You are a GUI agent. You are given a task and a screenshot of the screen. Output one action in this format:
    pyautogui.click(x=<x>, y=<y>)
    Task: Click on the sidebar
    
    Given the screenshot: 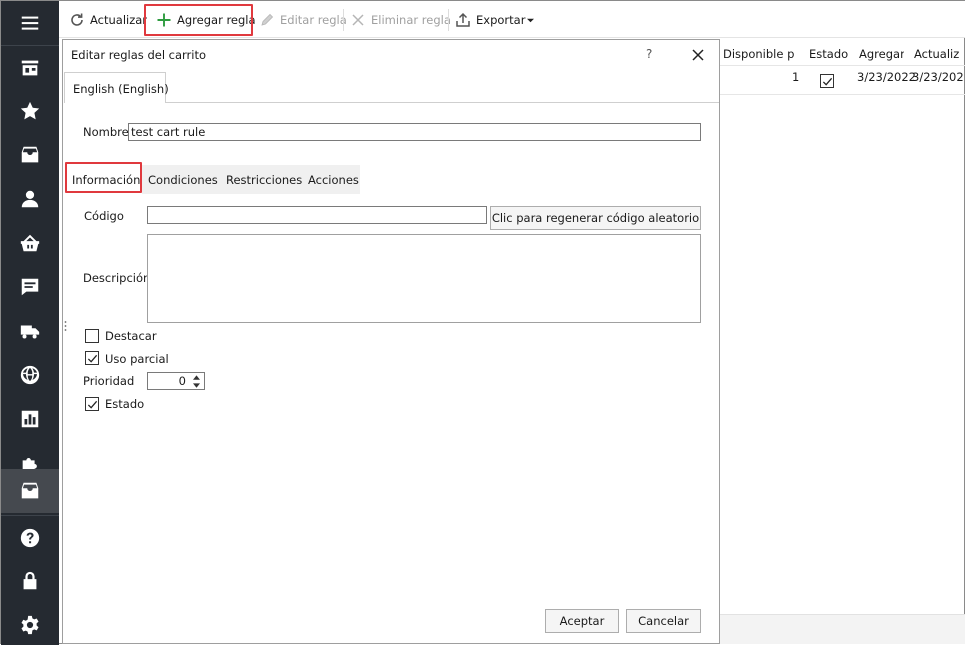 What is the action you would take?
    pyautogui.click(x=30, y=323)
    